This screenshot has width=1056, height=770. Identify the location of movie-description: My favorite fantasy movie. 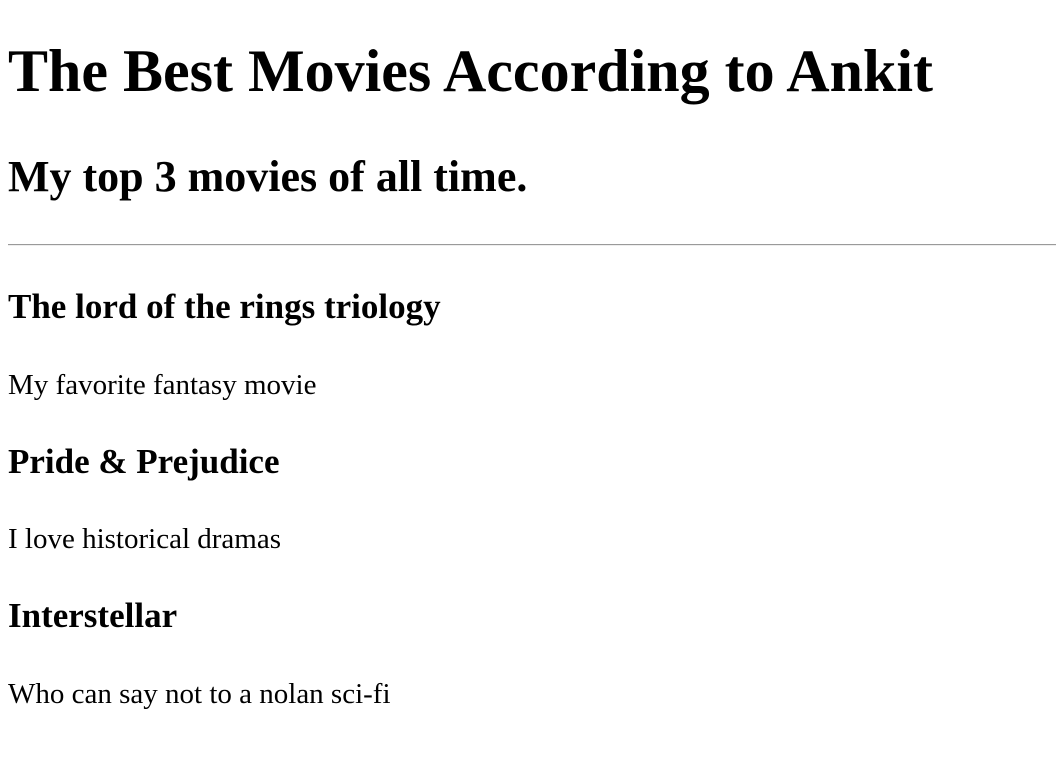
(162, 385).